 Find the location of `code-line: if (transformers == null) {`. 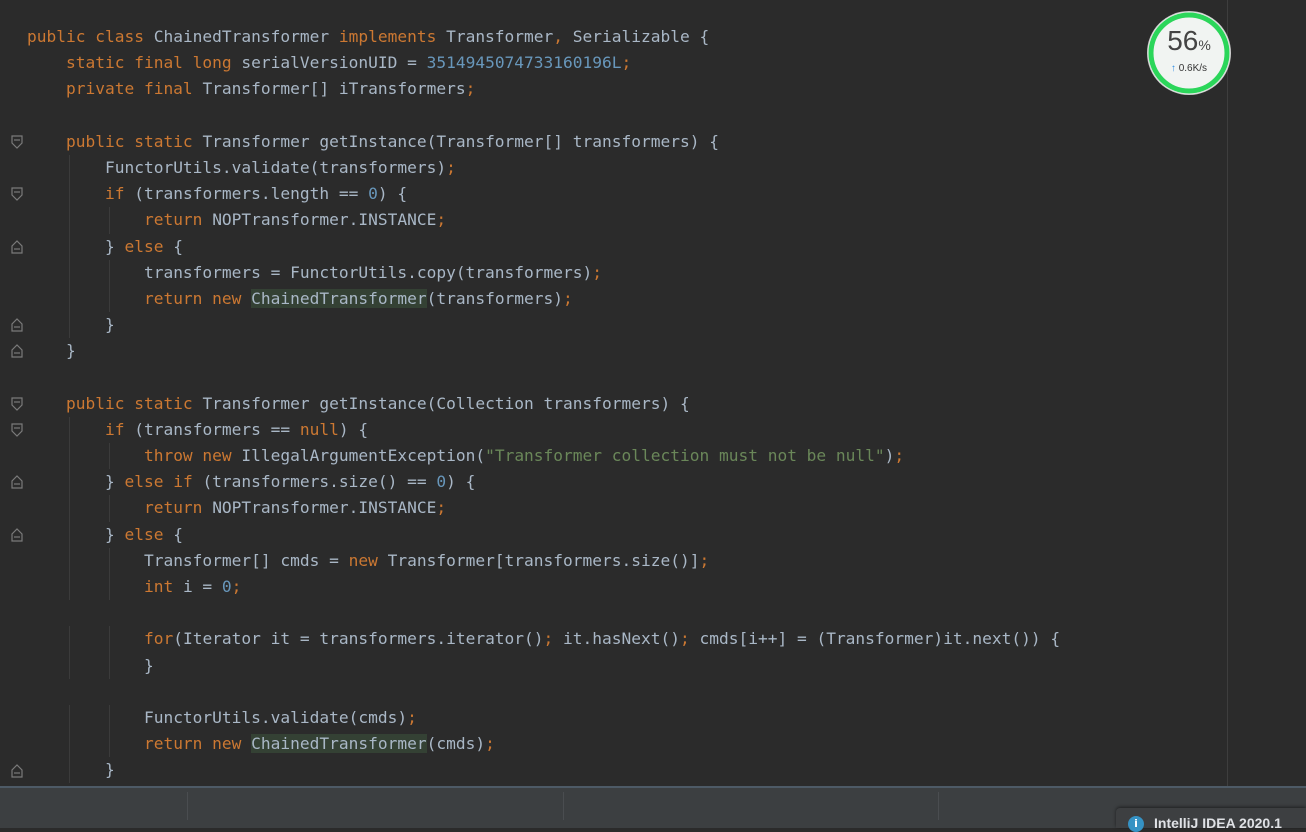

code-line: if (transformers == null) { is located at coordinates (627, 429).